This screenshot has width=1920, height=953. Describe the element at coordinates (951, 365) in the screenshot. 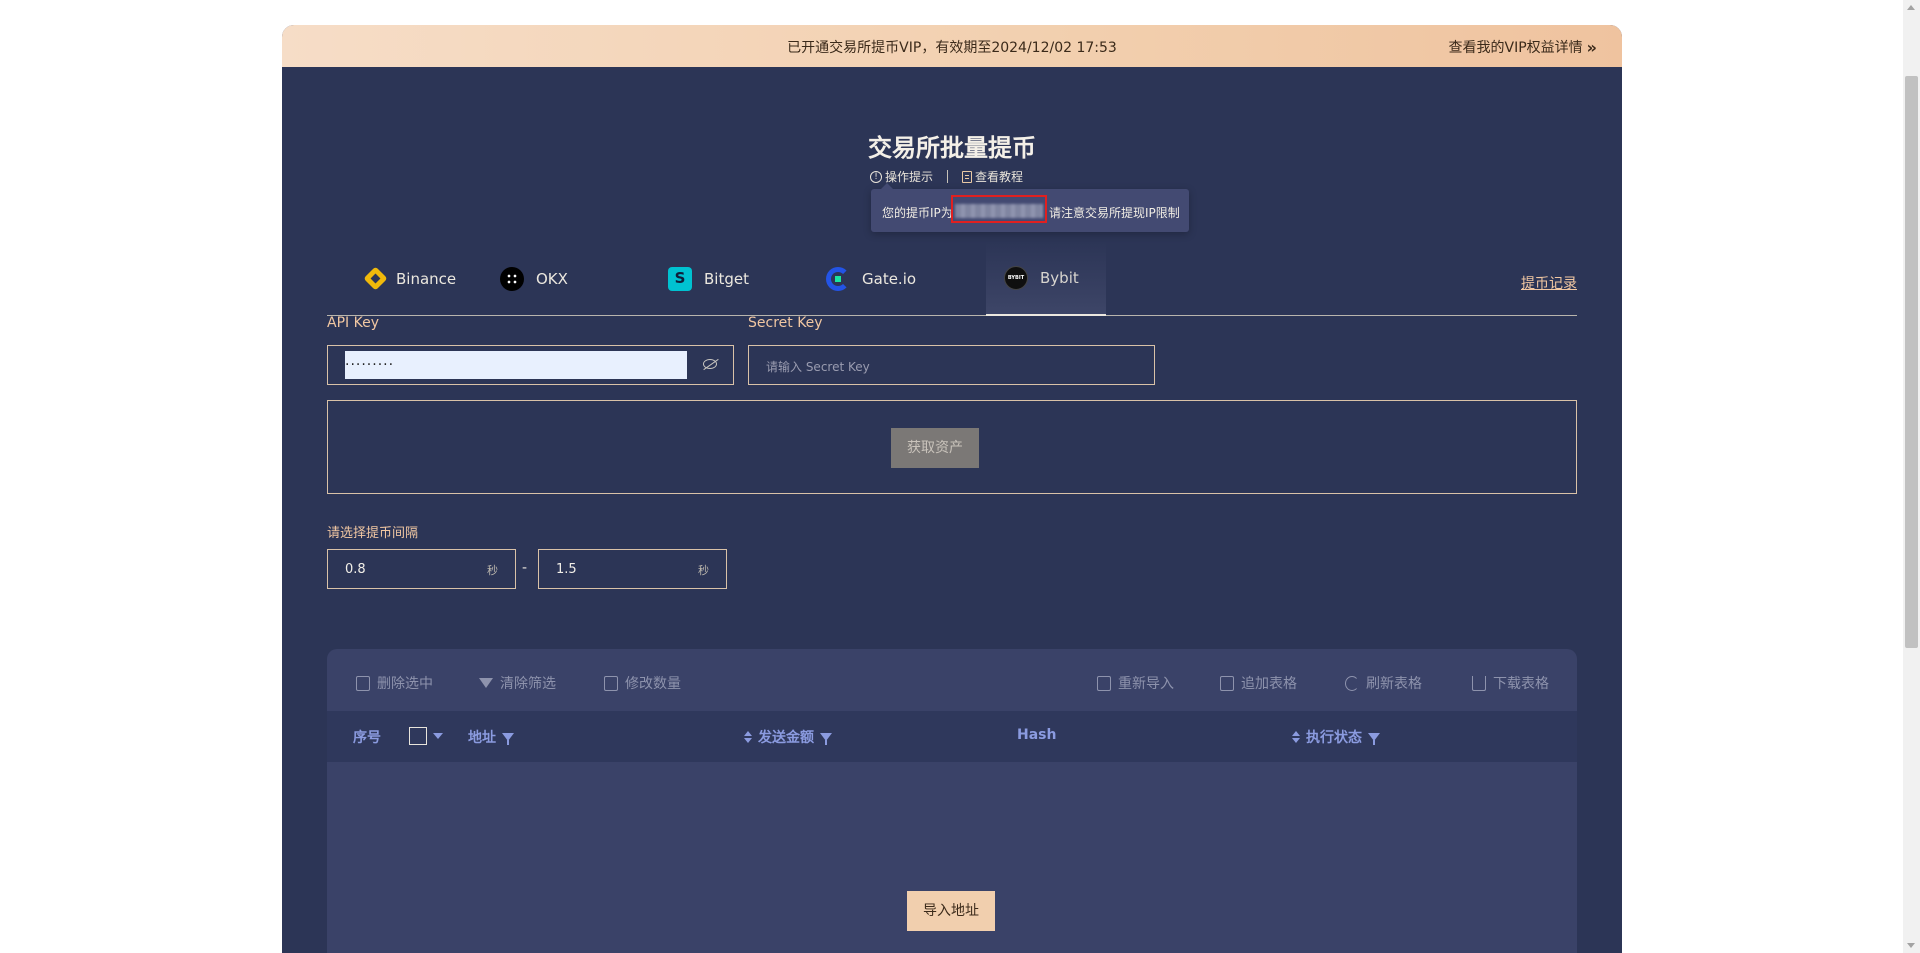

I see `secret-key-field: 请输入 Secret Key` at that location.